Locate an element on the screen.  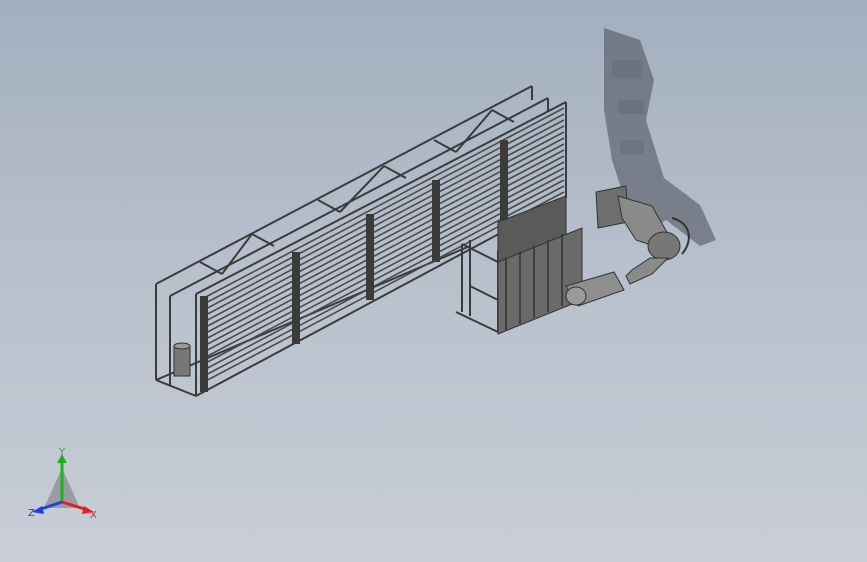
axis-triad: Y X Z is located at coordinates (62, 484).